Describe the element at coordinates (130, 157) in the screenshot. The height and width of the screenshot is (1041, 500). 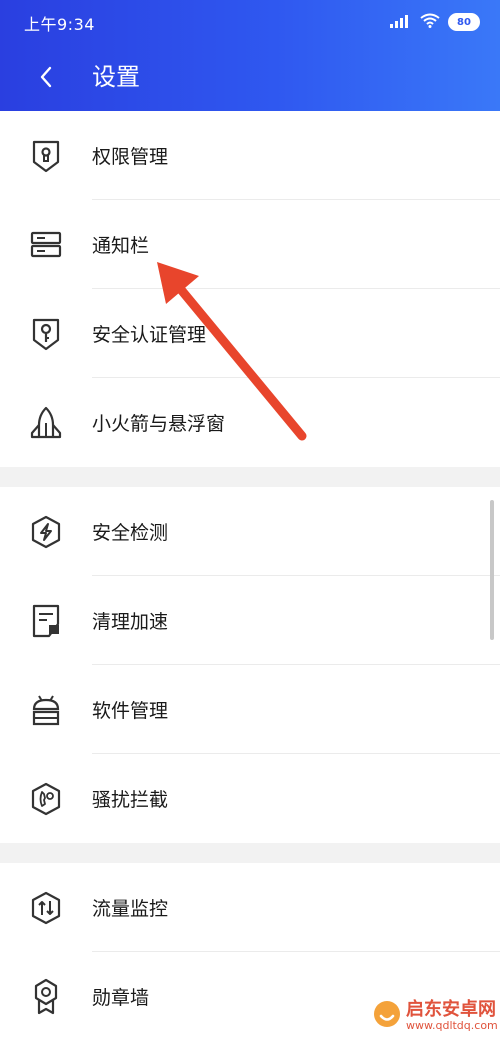
I see `settings-item-label: 权限管理` at that location.